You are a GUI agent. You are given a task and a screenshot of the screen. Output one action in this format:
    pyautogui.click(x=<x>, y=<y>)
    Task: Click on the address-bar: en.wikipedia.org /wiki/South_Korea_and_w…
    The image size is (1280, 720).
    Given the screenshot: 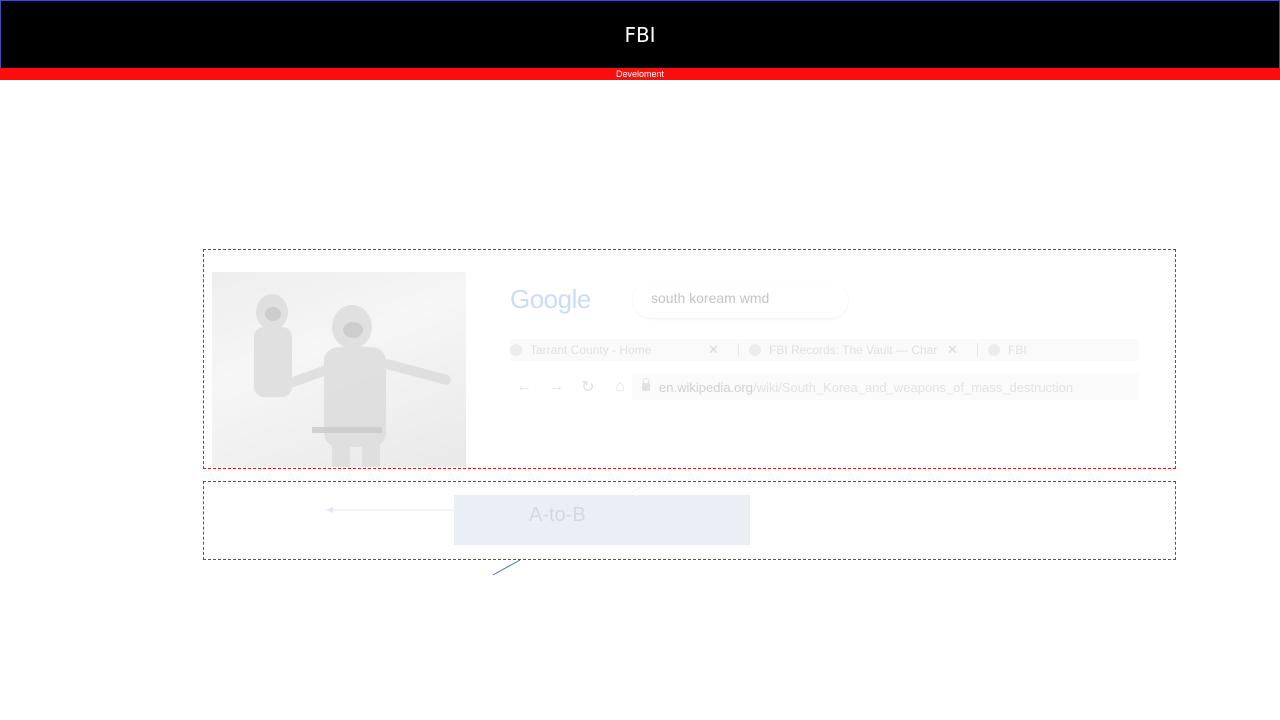 What is the action you would take?
    pyautogui.click(x=885, y=387)
    